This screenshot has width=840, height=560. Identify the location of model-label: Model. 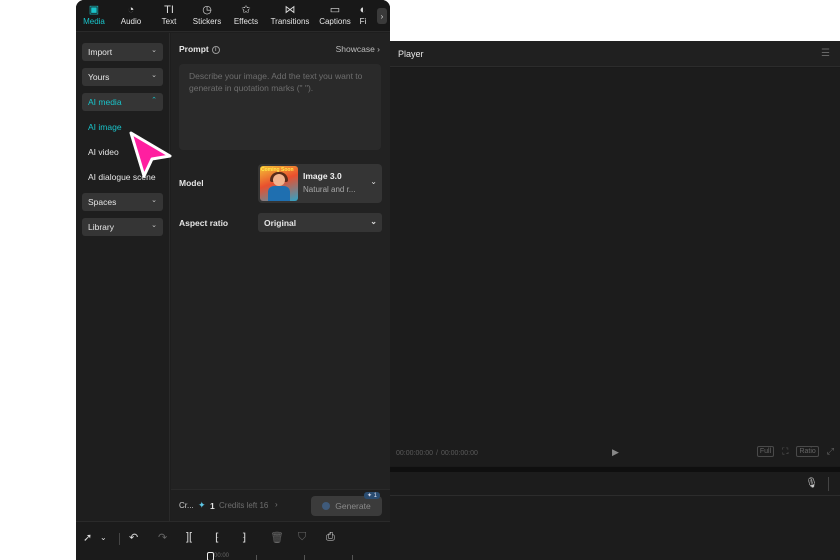
(191, 183).